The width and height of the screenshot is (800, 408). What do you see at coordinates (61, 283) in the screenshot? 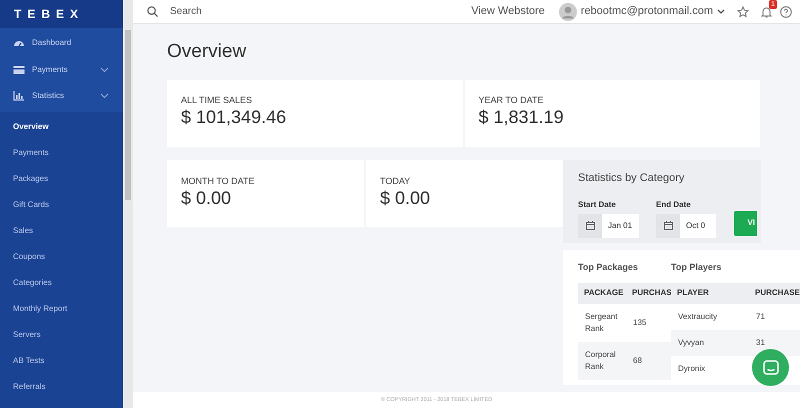
I see `sidebar-item: Categories` at bounding box center [61, 283].